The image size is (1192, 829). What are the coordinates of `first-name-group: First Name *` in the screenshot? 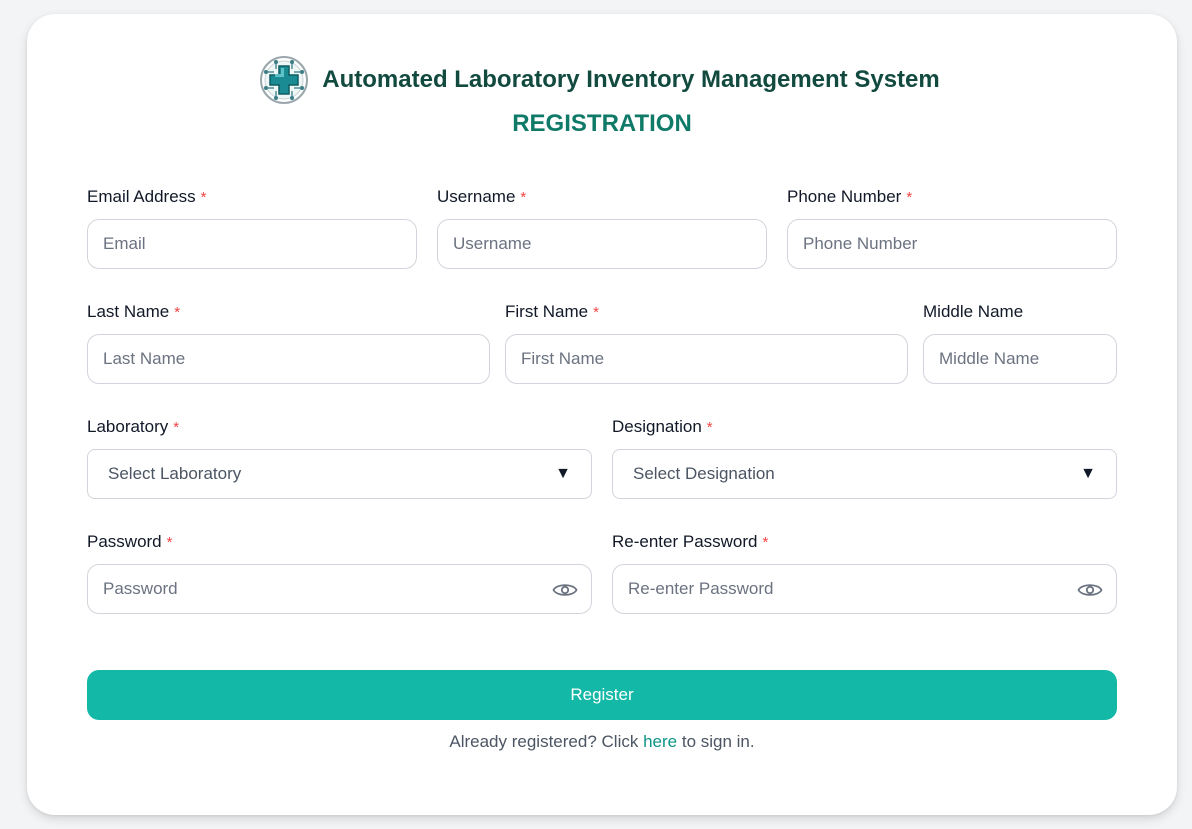 It's located at (706, 343).